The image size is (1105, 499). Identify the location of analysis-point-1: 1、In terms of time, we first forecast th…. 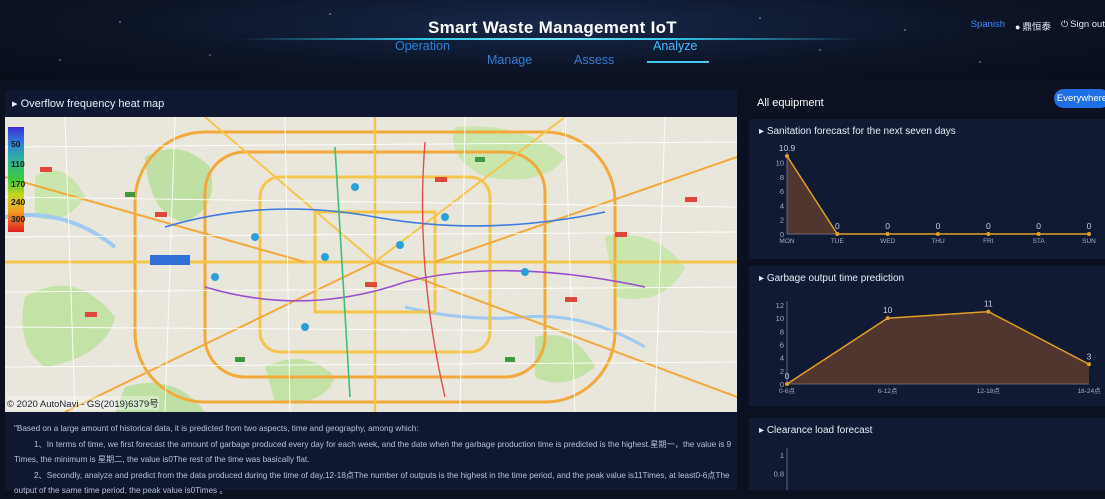
(373, 452).